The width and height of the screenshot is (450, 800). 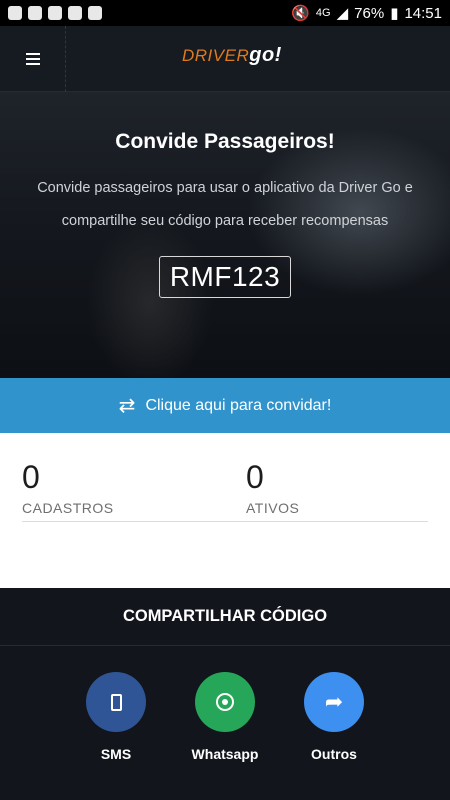 What do you see at coordinates (423, 13) in the screenshot?
I see `clock: 14:51` at bounding box center [423, 13].